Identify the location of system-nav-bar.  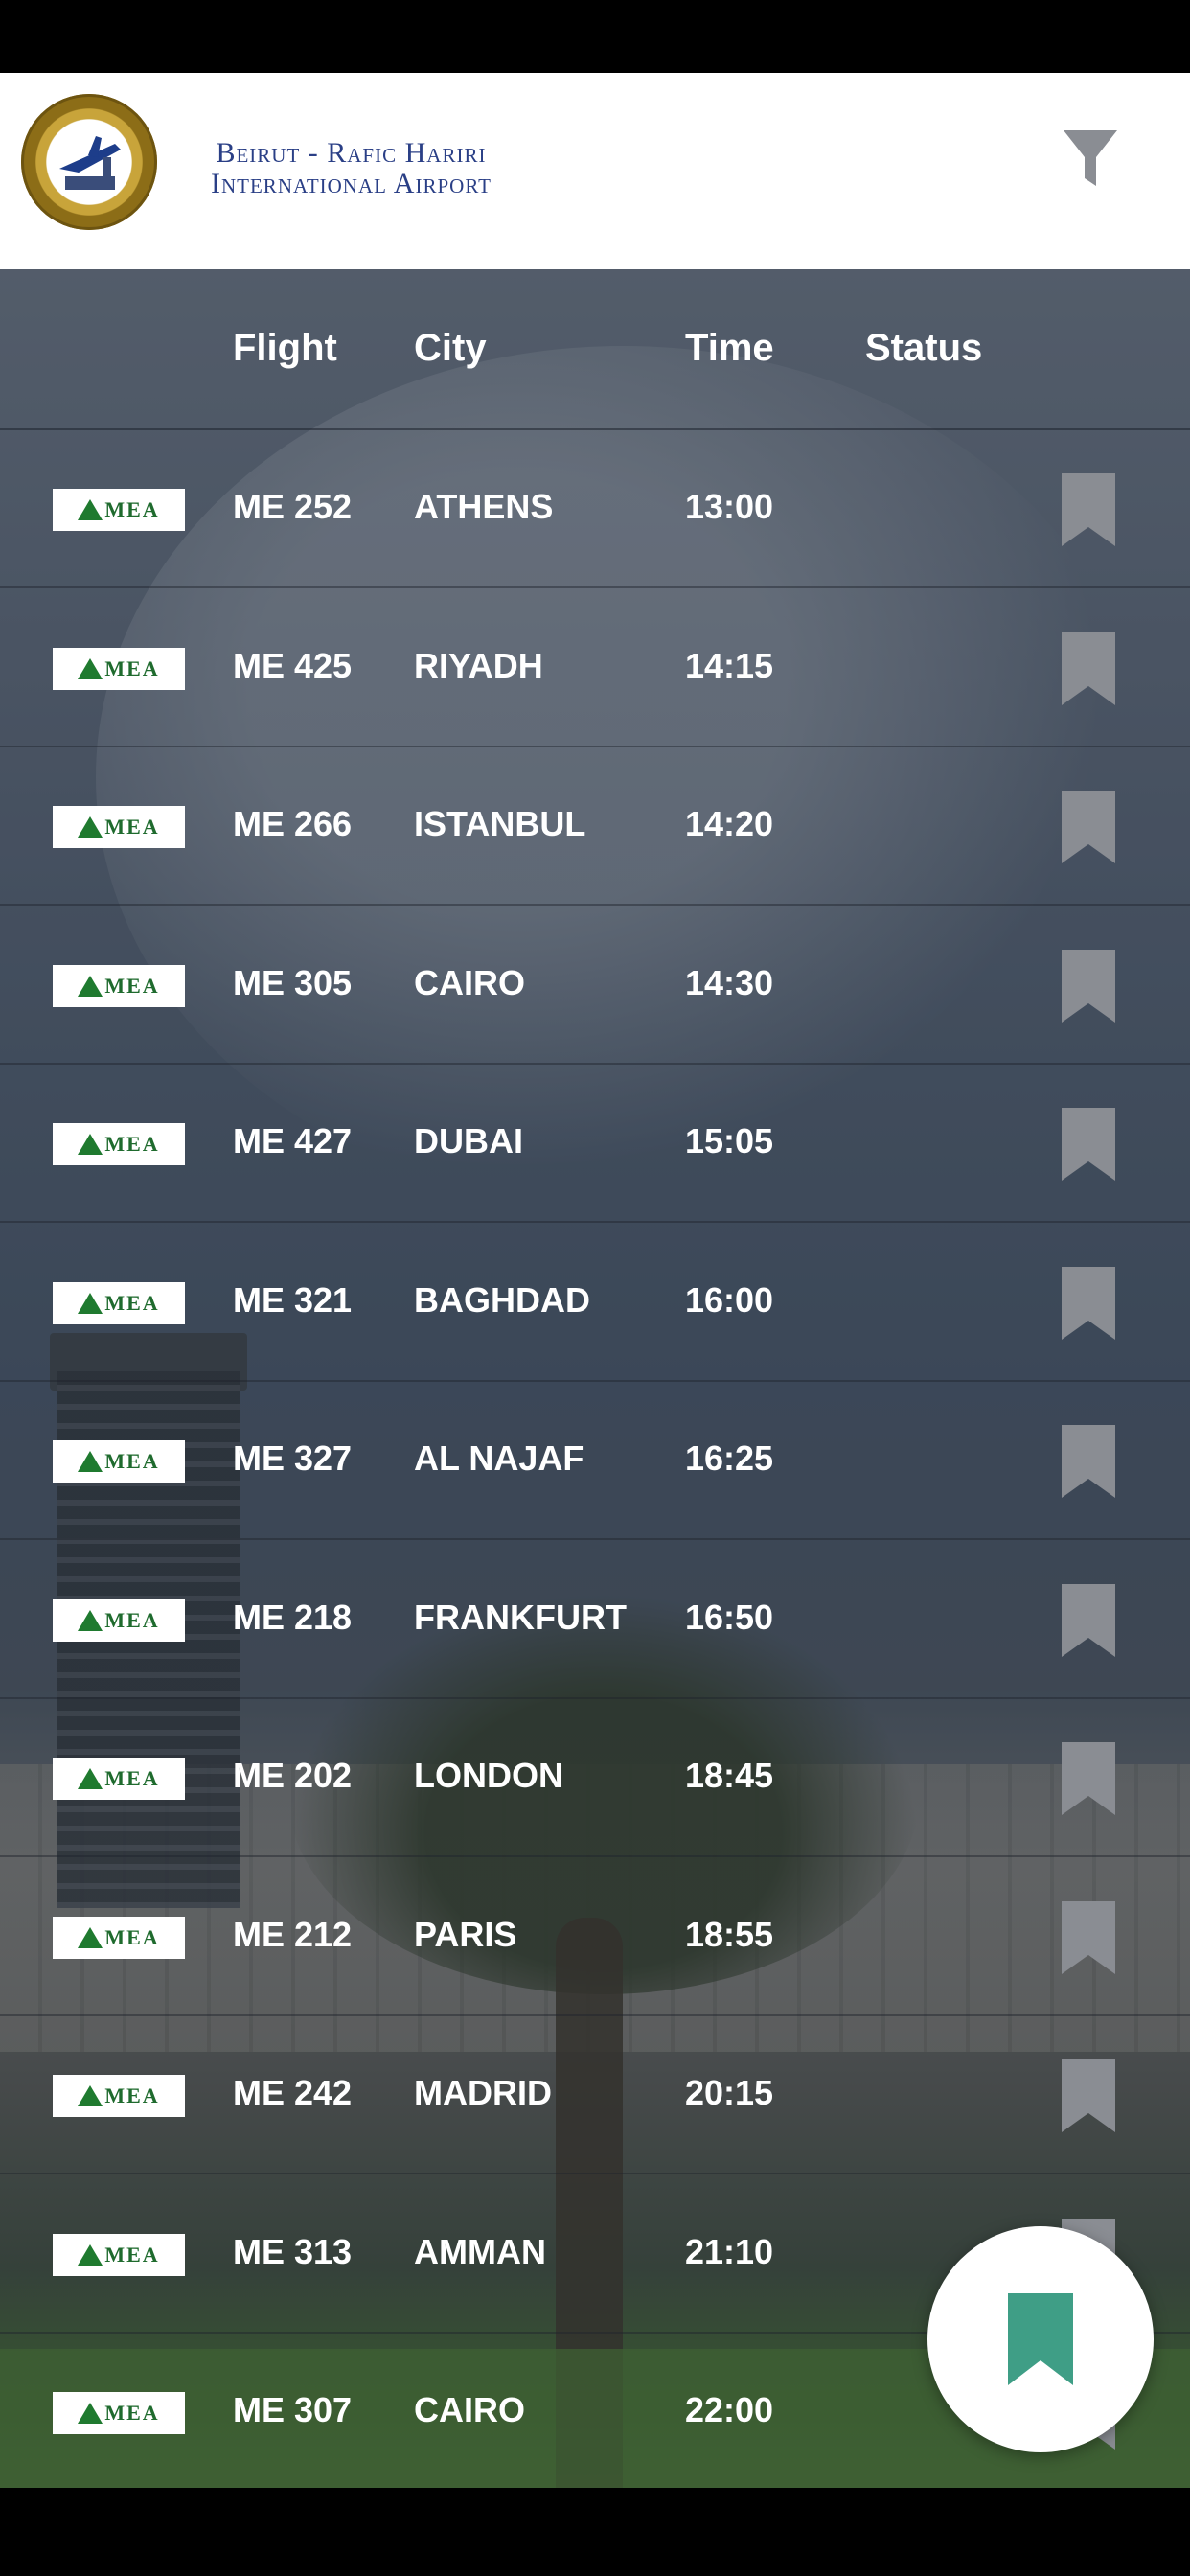
(595, 2532).